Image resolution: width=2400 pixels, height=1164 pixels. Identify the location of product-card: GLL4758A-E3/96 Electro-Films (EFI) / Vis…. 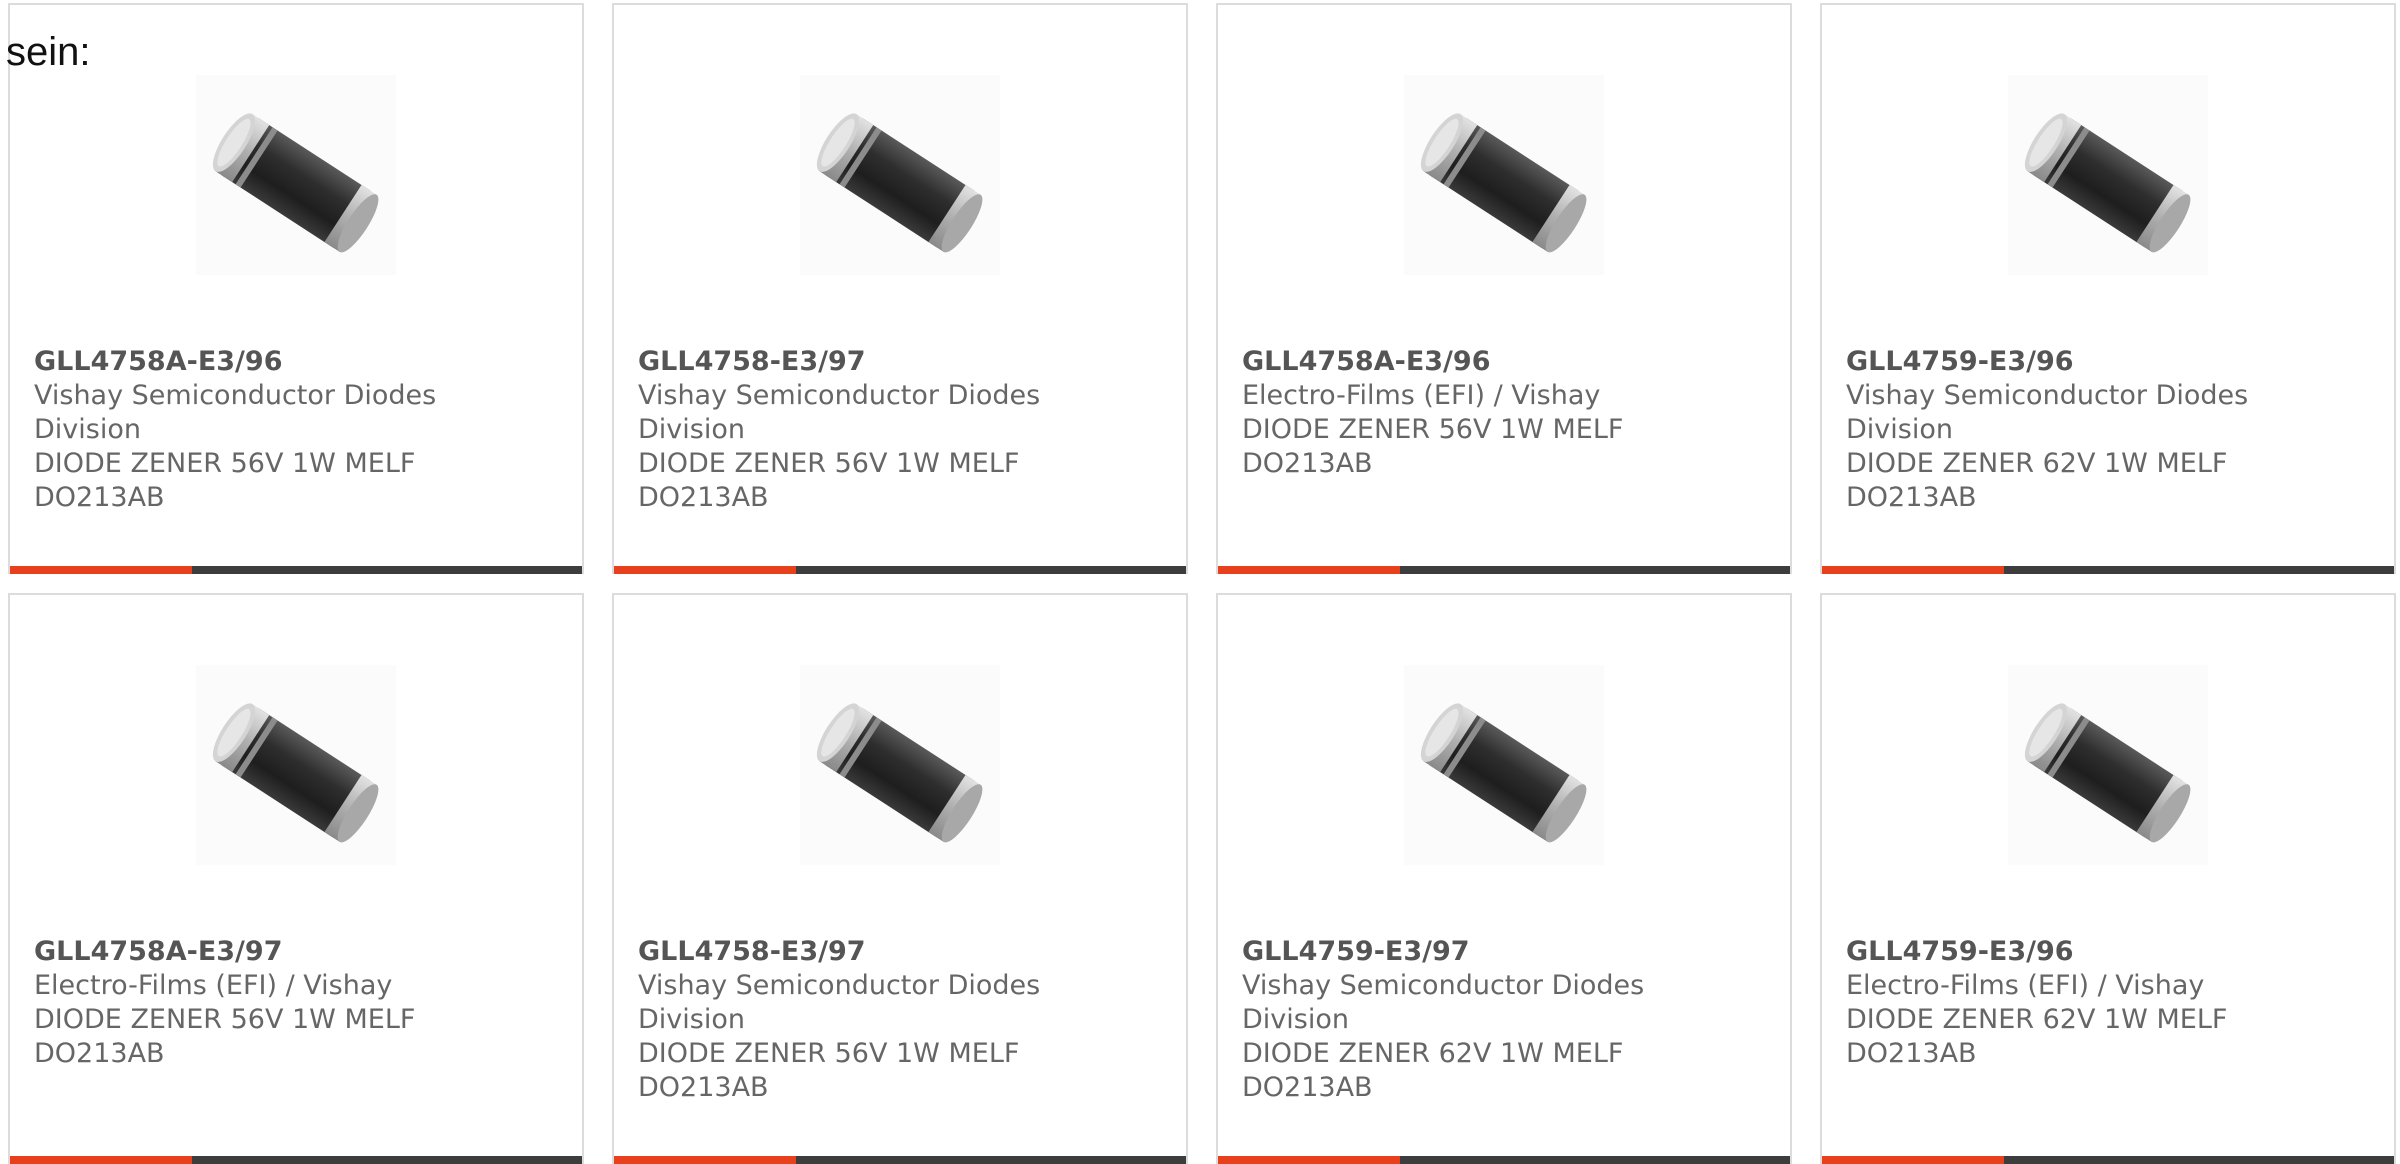
(1504, 288).